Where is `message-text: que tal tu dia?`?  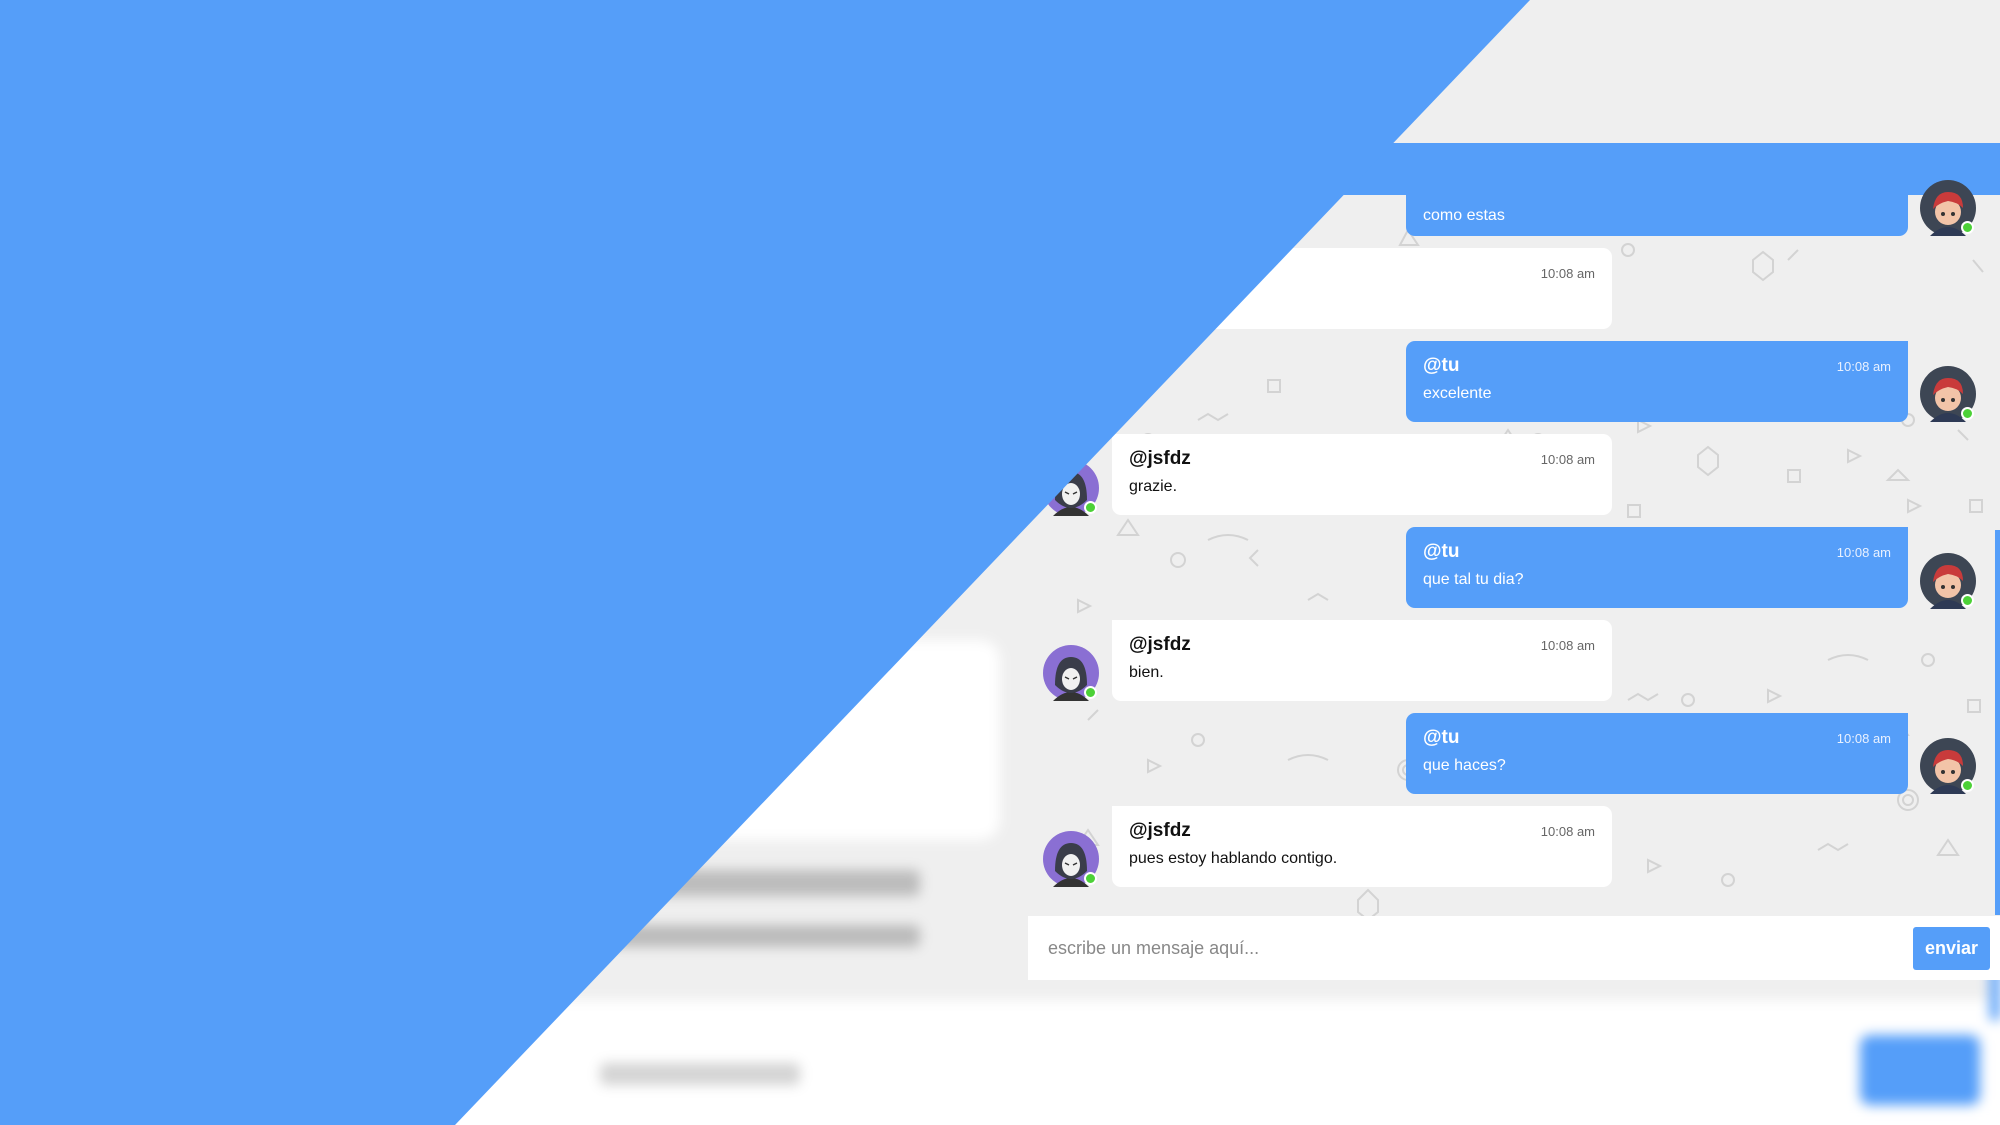
message-text: que tal tu dia? is located at coordinates (1473, 579).